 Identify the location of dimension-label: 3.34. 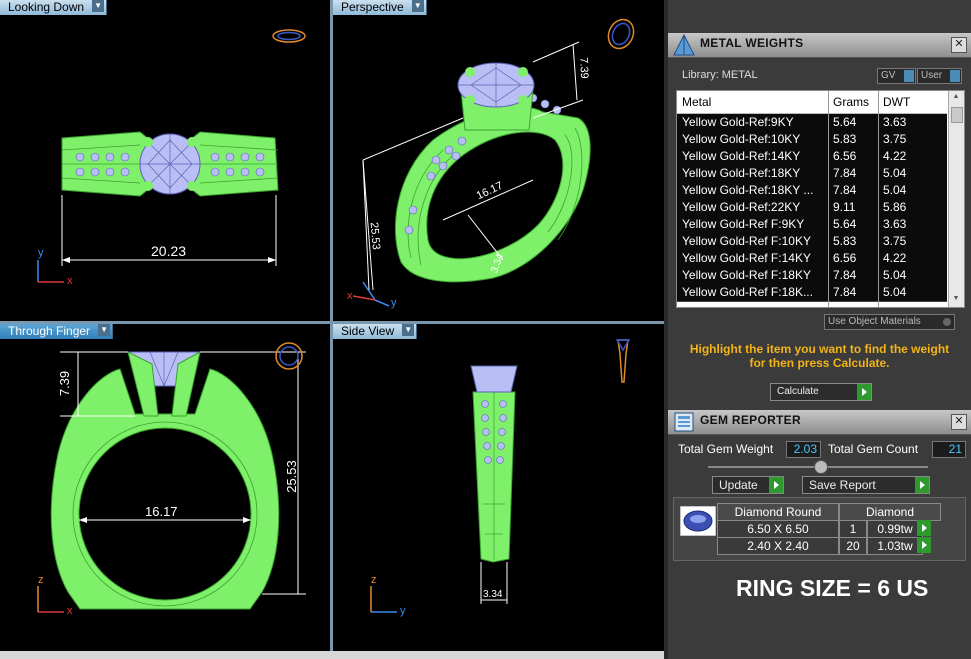
(493, 594).